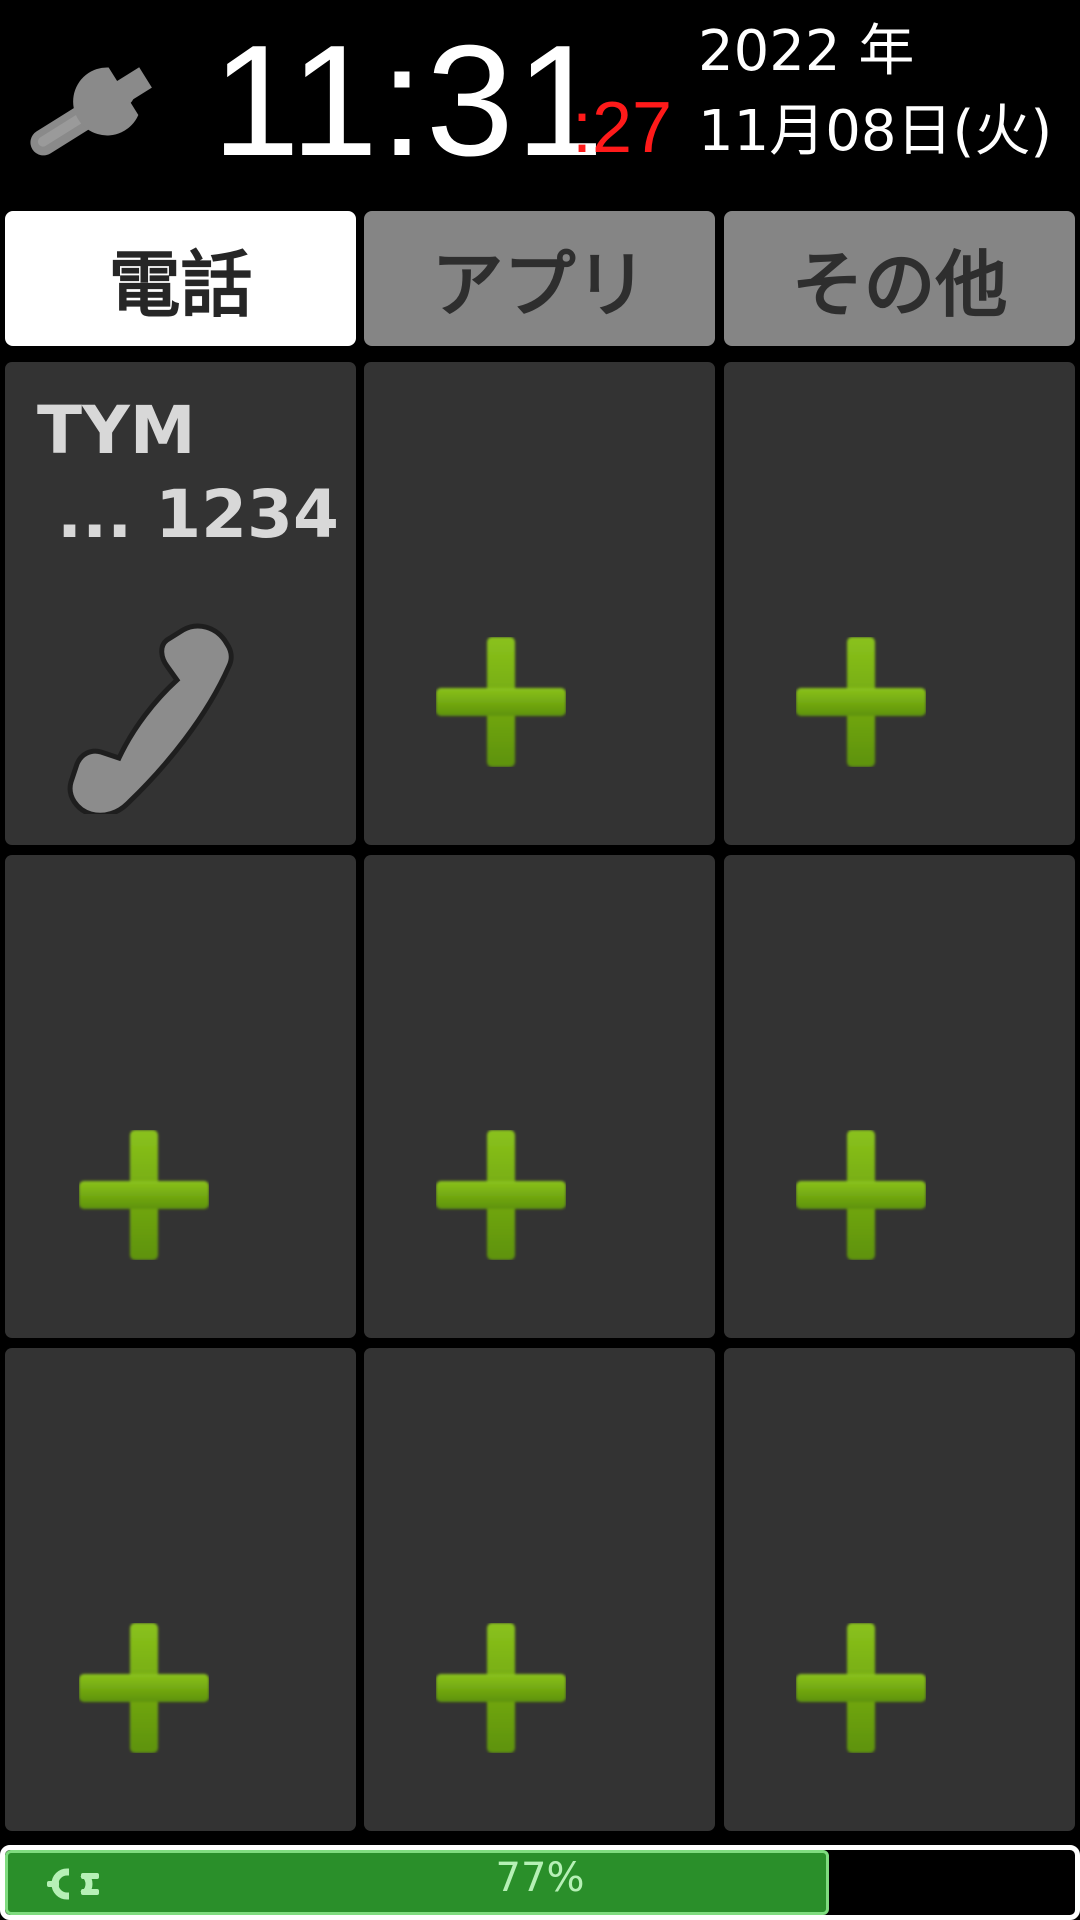 This screenshot has width=1080, height=1920. What do you see at coordinates (409, 101) in the screenshot?
I see `clock-time: 11:31` at bounding box center [409, 101].